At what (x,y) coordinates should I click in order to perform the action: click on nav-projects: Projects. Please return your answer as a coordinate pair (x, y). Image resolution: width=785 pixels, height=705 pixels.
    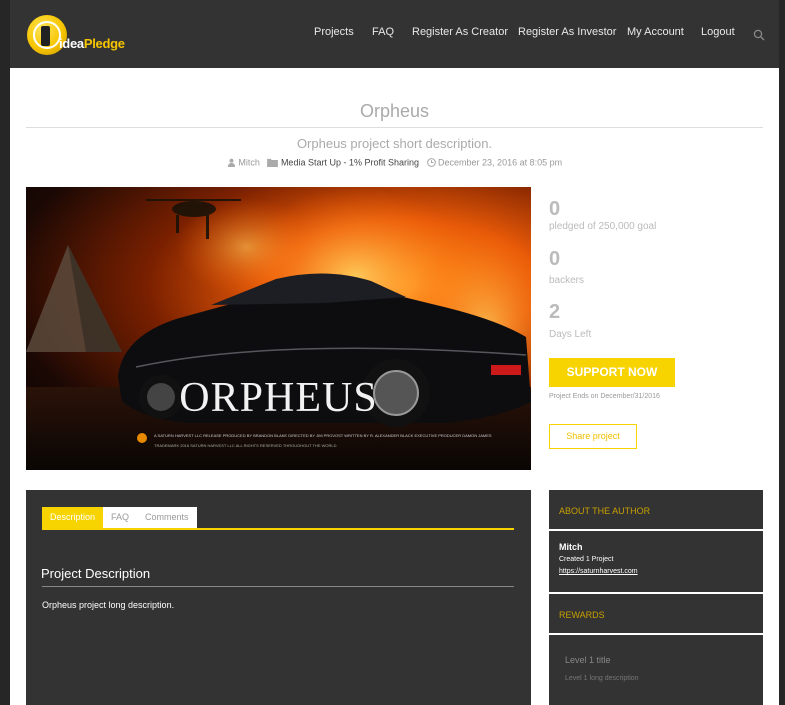
    Looking at the image, I should click on (334, 32).